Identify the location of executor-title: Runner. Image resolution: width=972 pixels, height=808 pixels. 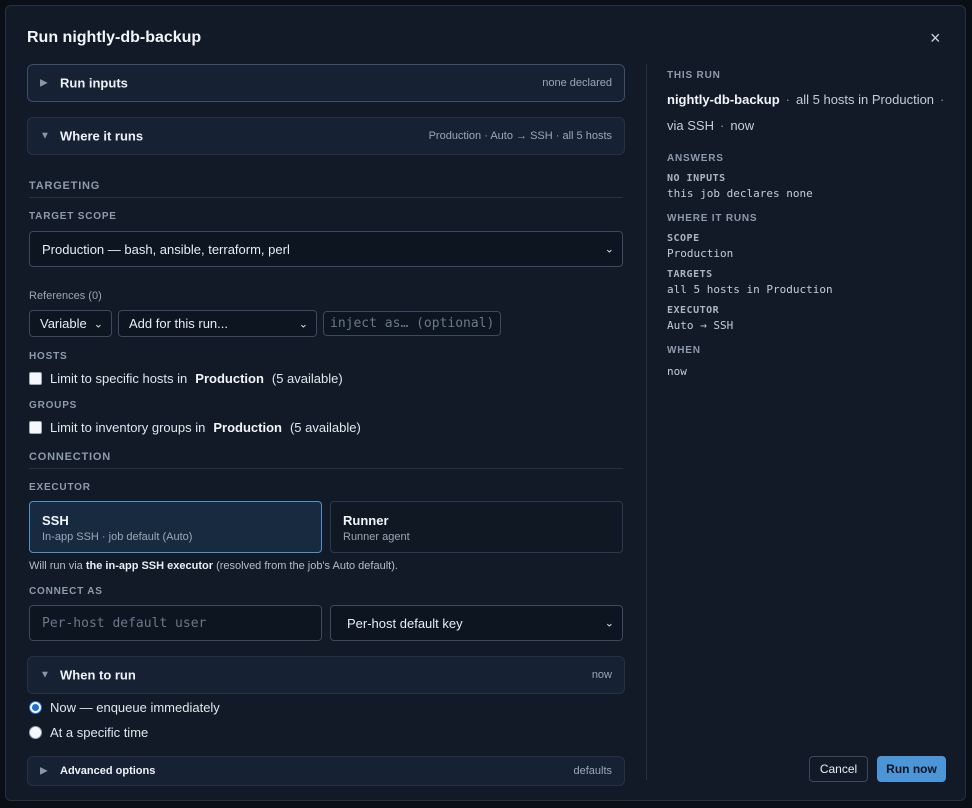
(366, 520).